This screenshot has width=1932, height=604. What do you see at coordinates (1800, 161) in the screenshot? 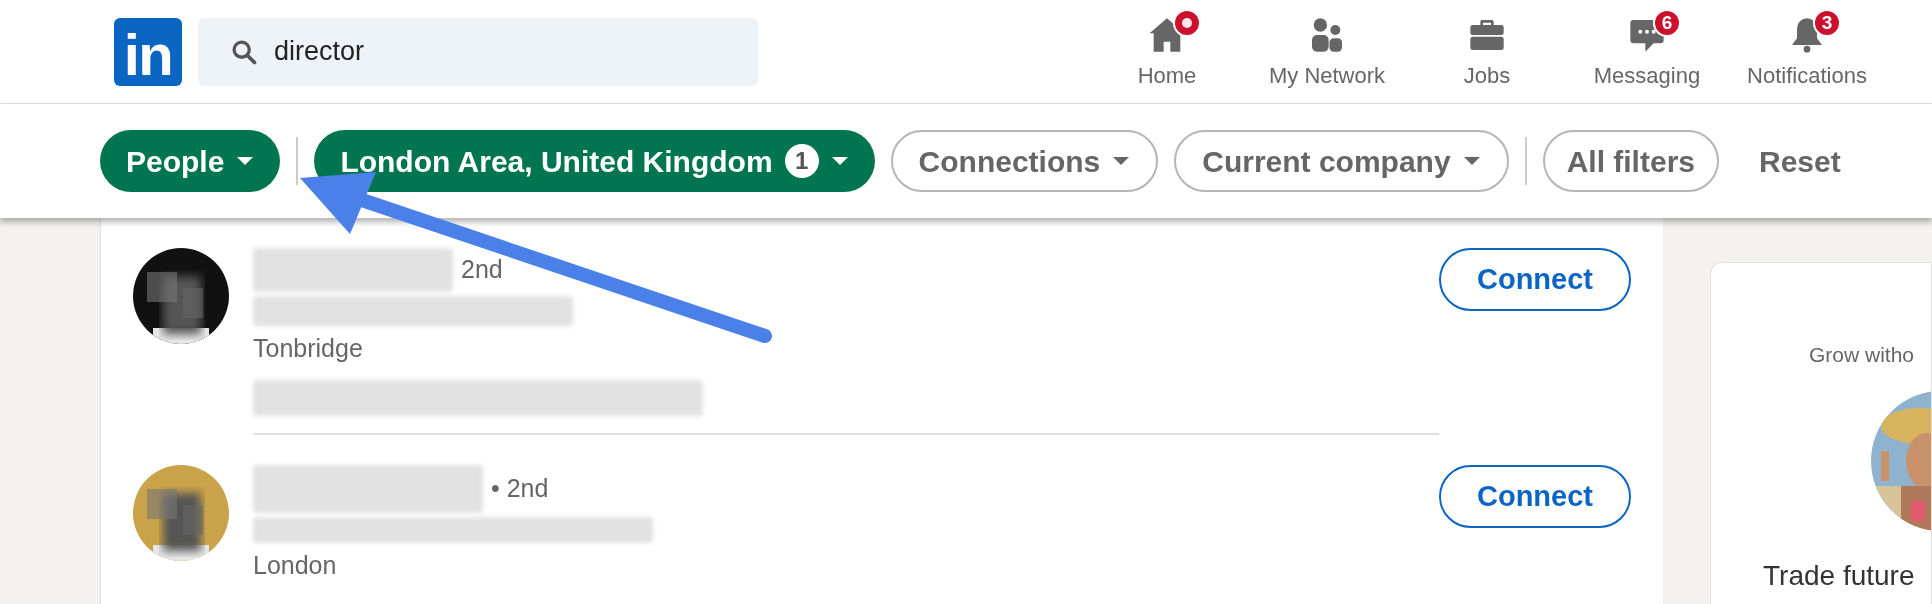
I see `reset-button: Reset` at bounding box center [1800, 161].